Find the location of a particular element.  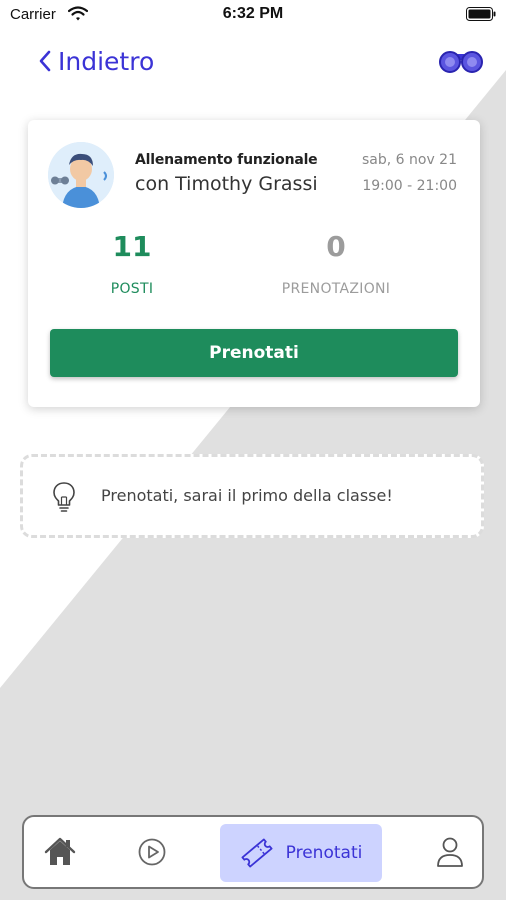

tab-video is located at coordinates (152, 852).